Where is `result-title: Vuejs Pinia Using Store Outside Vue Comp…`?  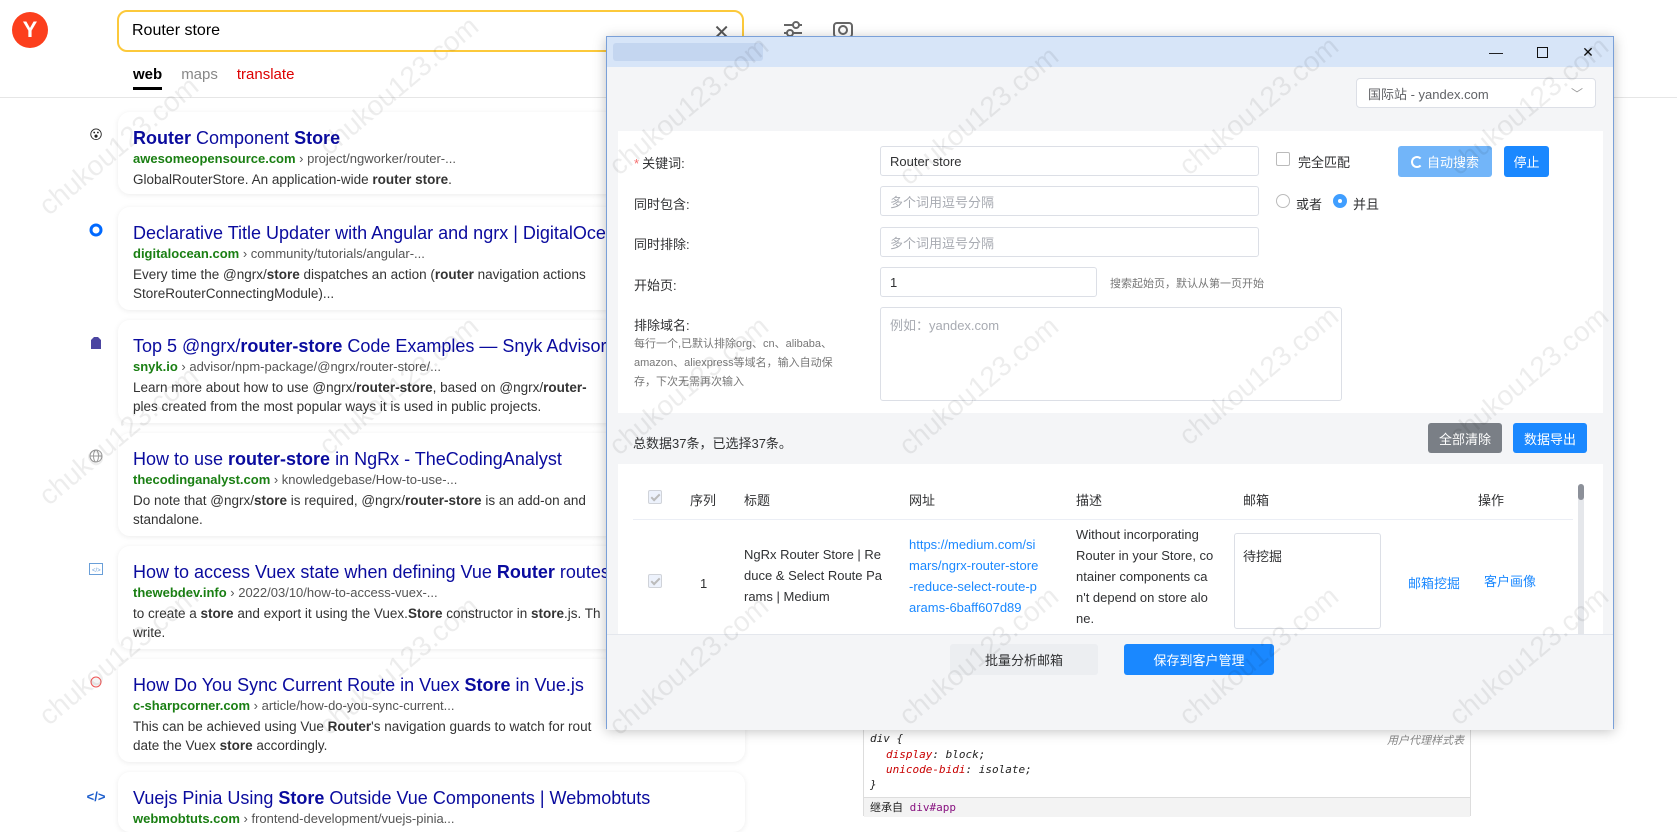
result-title: Vuejs Pinia Using Store Outside Vue Comp… is located at coordinates (431, 798).